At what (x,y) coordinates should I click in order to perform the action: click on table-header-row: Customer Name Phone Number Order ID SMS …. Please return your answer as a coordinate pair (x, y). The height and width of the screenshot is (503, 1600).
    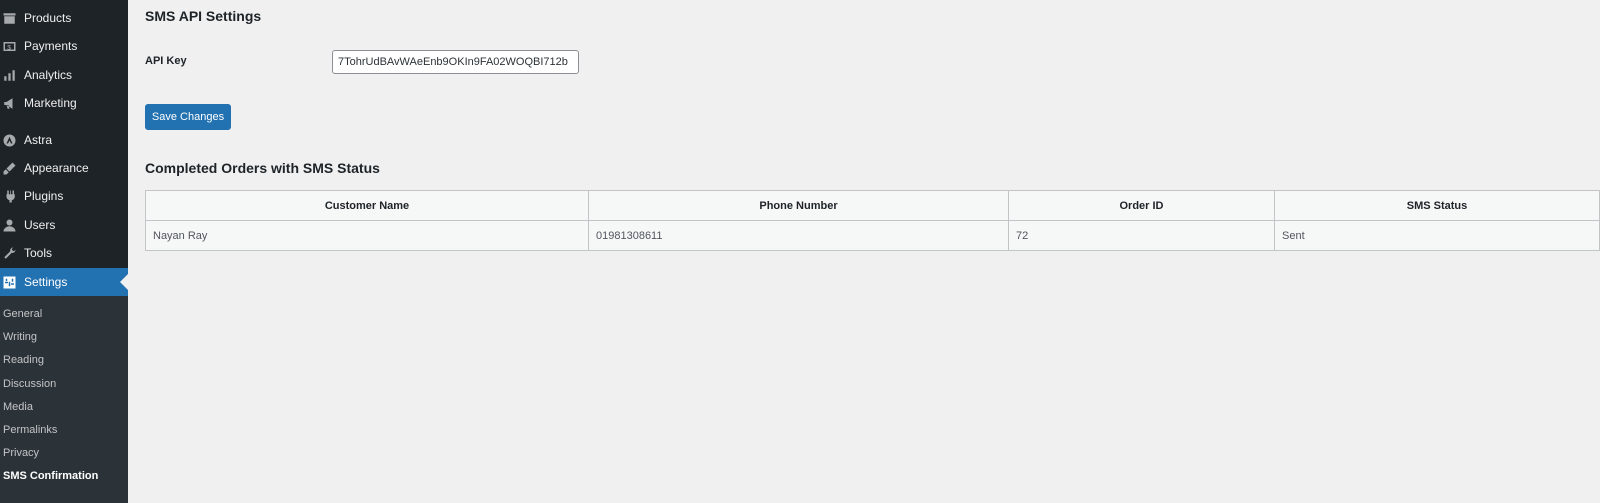
    Looking at the image, I should click on (872, 205).